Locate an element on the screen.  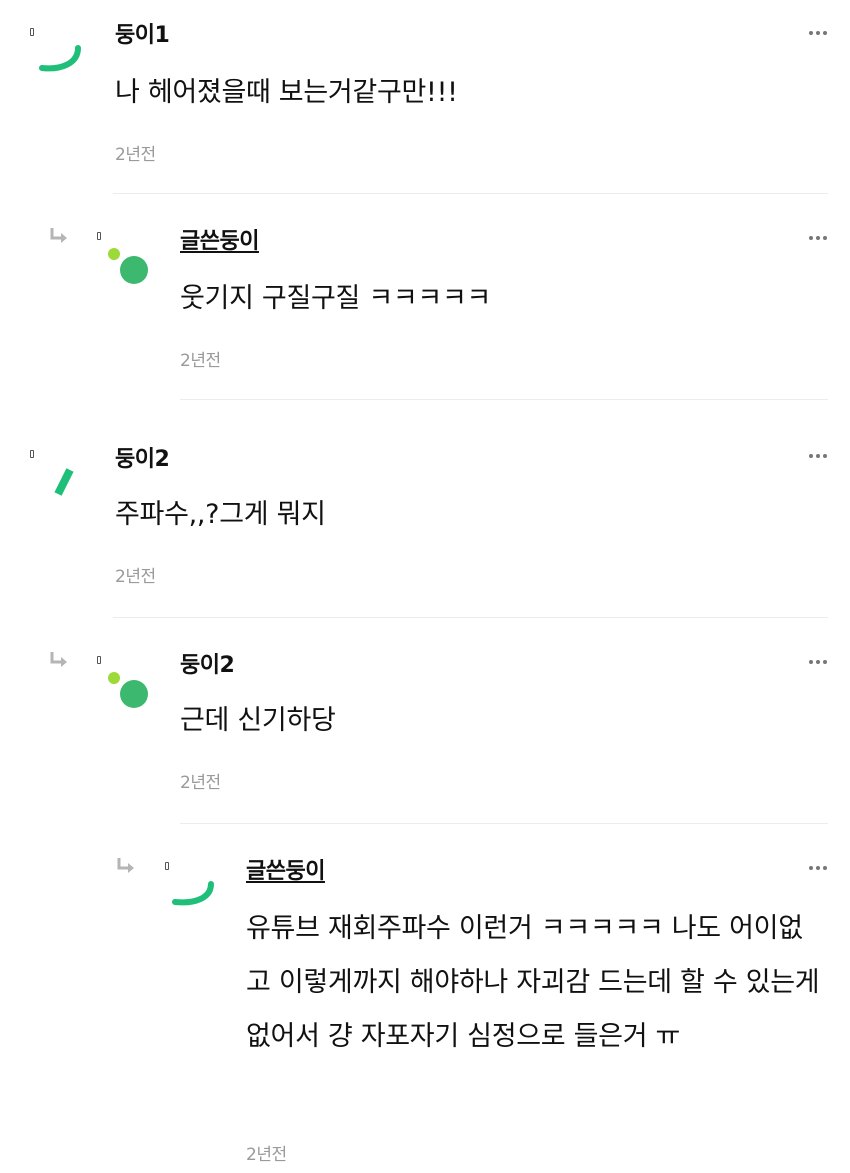
comment-author: 둥이1 is located at coordinates (142, 36).